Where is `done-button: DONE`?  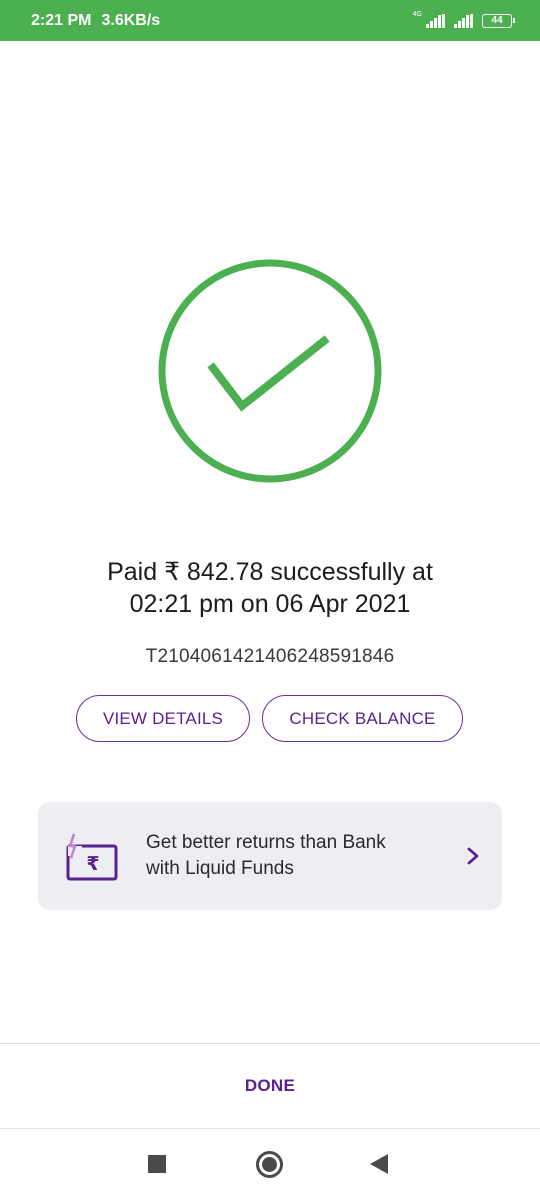 done-button: DONE is located at coordinates (270, 1086).